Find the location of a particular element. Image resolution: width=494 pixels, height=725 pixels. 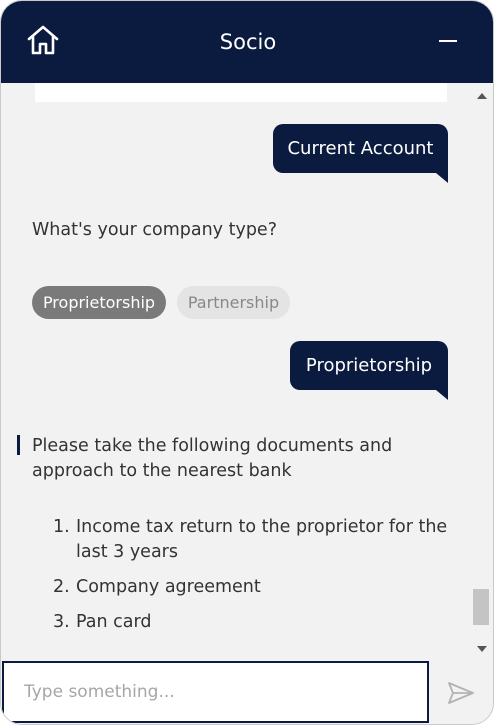

chat-header: Socio is located at coordinates (247, 42).